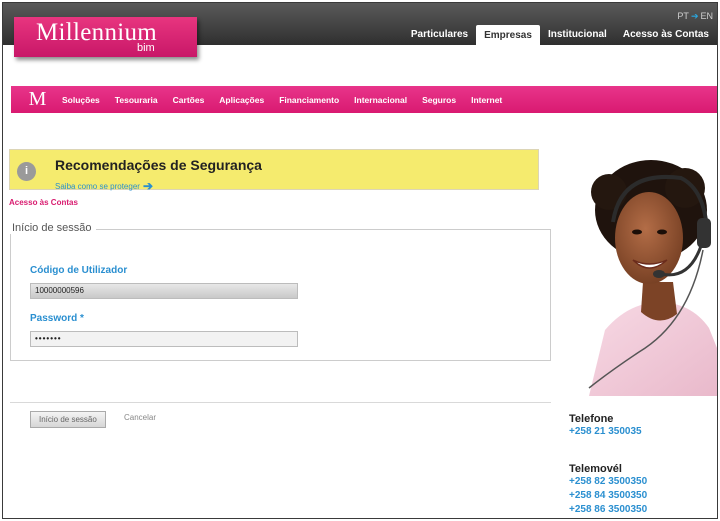 Image resolution: width=720 pixels, height=521 pixels. Describe the element at coordinates (380, 100) in the screenshot. I see `nav-item-internacional: Internacional` at that location.